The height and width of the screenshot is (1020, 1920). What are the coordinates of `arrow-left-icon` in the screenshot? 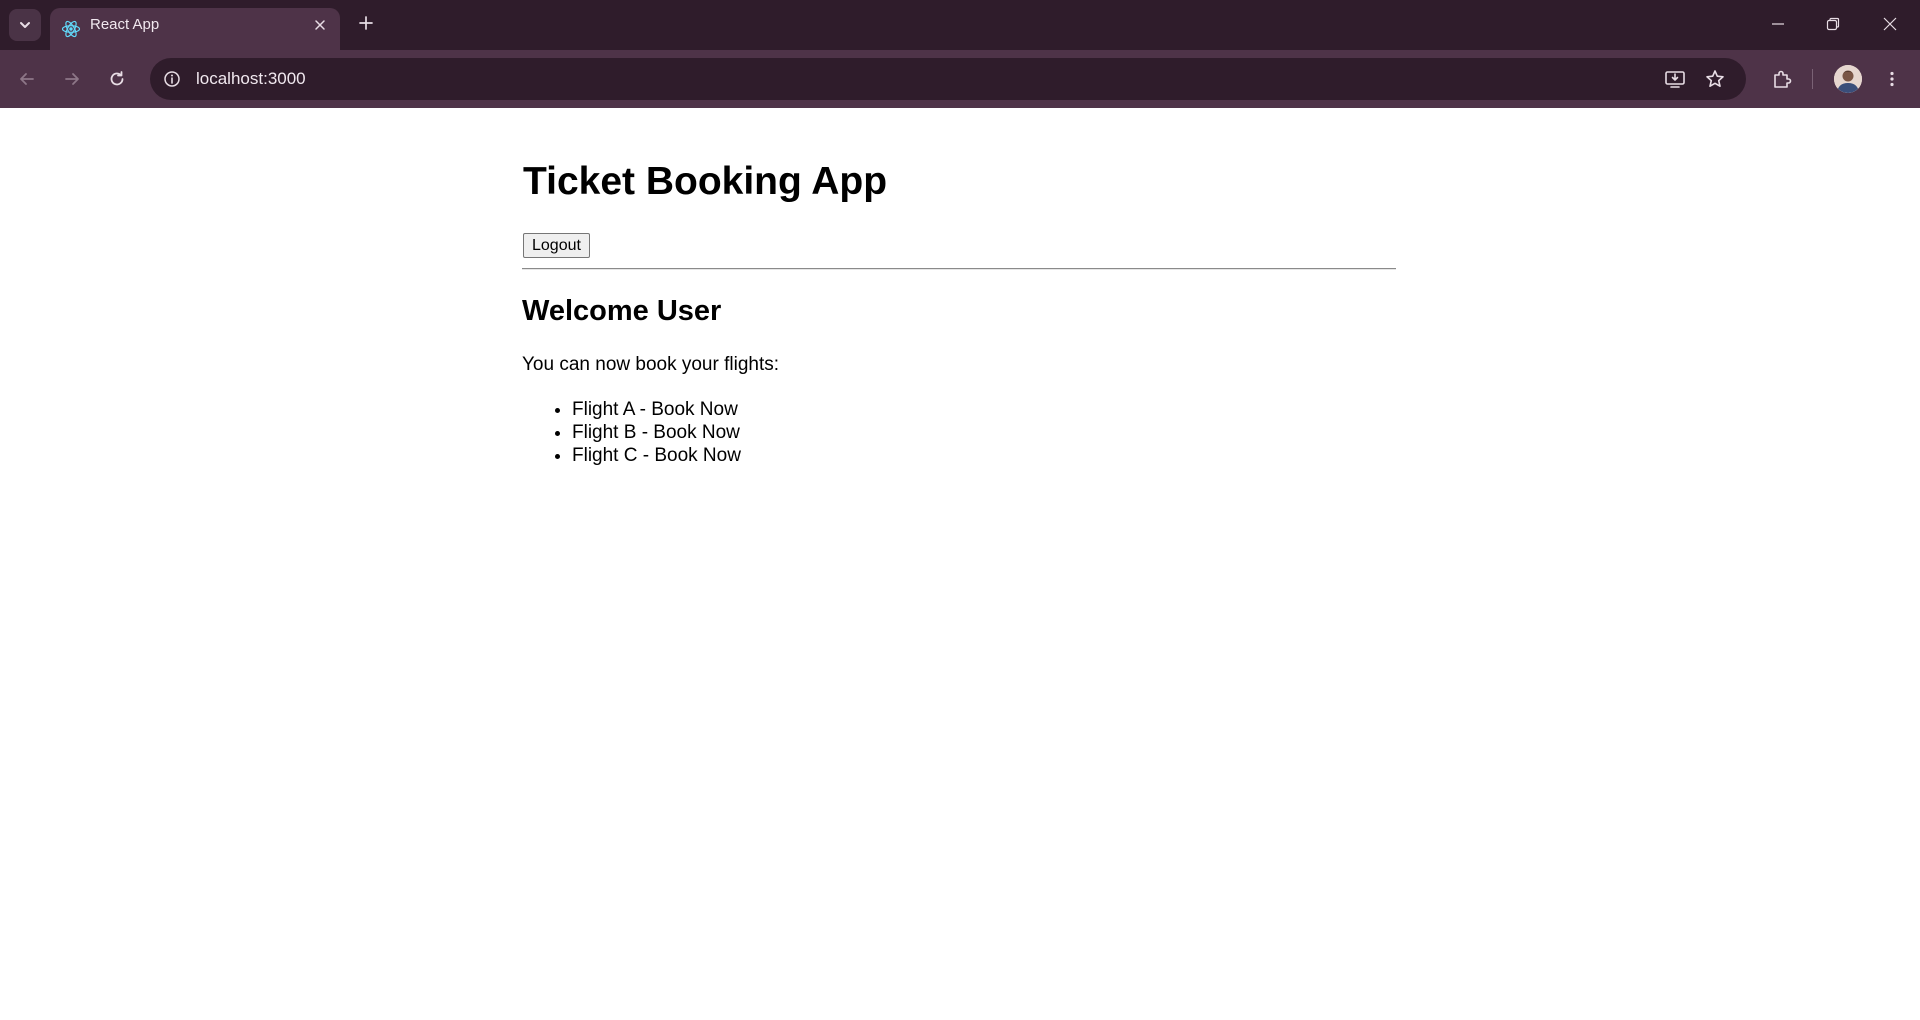 It's located at (27, 79).